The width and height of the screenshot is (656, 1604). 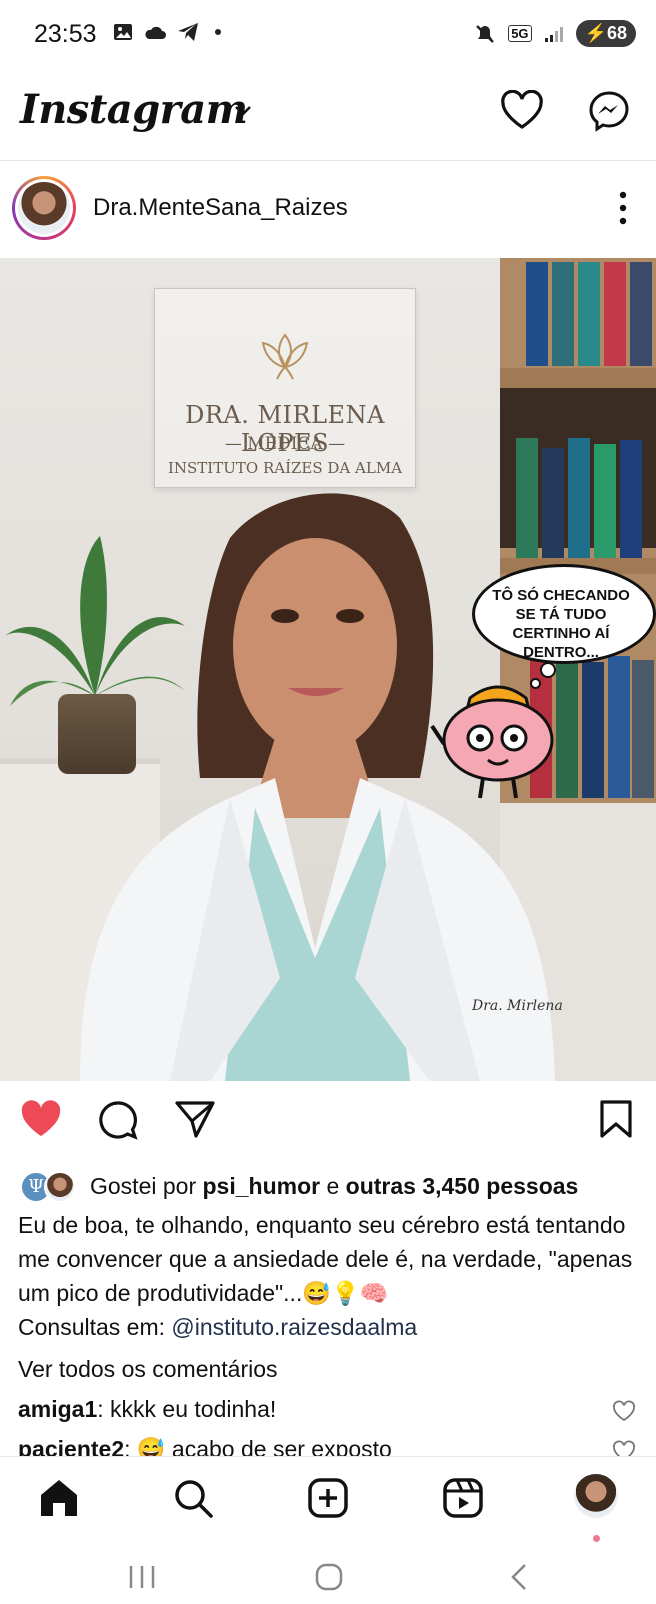 What do you see at coordinates (57, 1409) in the screenshot?
I see `comment-user: amiga1` at bounding box center [57, 1409].